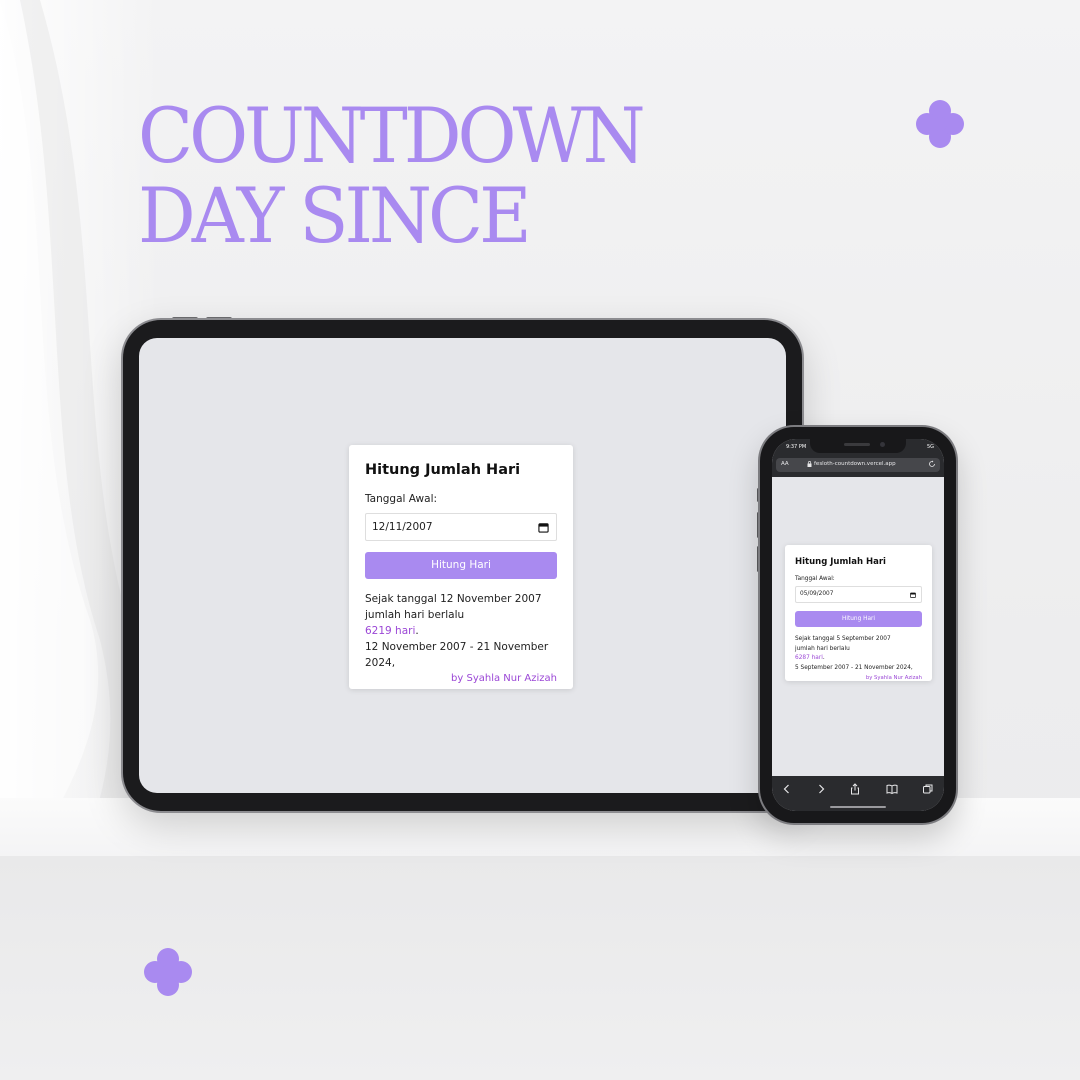 Image resolution: width=1080 pixels, height=1080 pixels. I want to click on headline: COUNTDOWN DAY SINCE, so click(392, 175).